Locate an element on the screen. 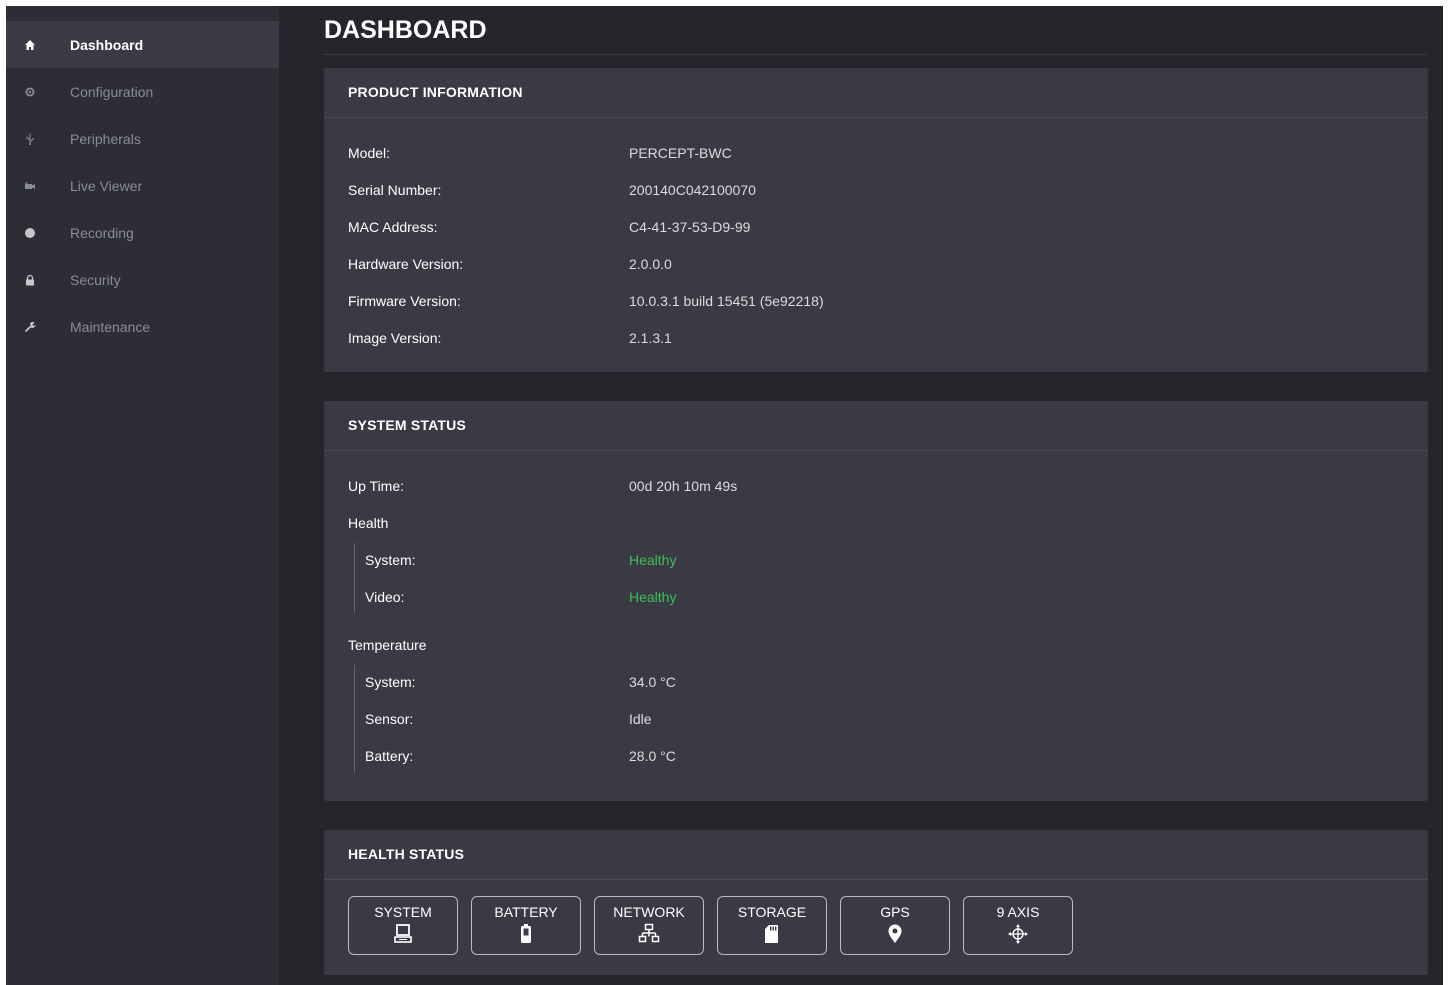 The width and height of the screenshot is (1449, 985). health-group-label: Health is located at coordinates (368, 523).